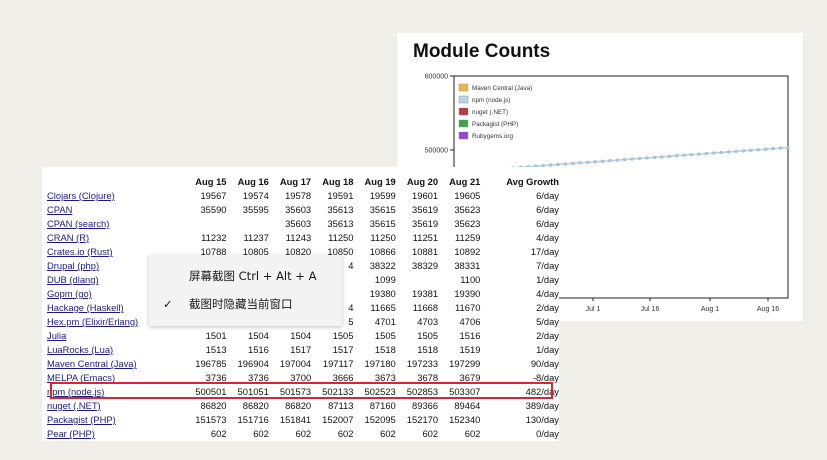 This screenshot has width=827, height=460. What do you see at coordinates (216, 335) in the screenshot?
I see `count-cell: 1501` at bounding box center [216, 335].